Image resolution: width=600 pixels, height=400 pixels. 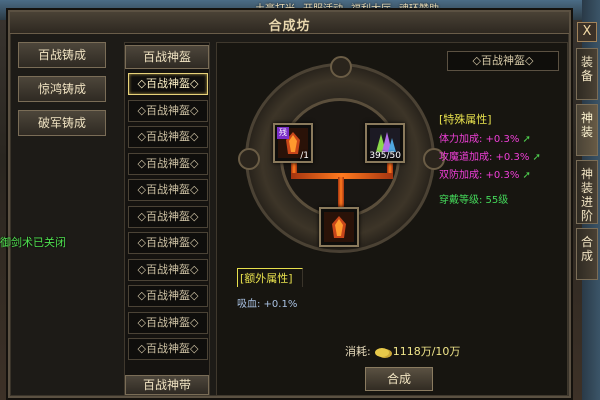 I want to click on category-button-baizhan: 百战铸成, so click(x=62, y=55).